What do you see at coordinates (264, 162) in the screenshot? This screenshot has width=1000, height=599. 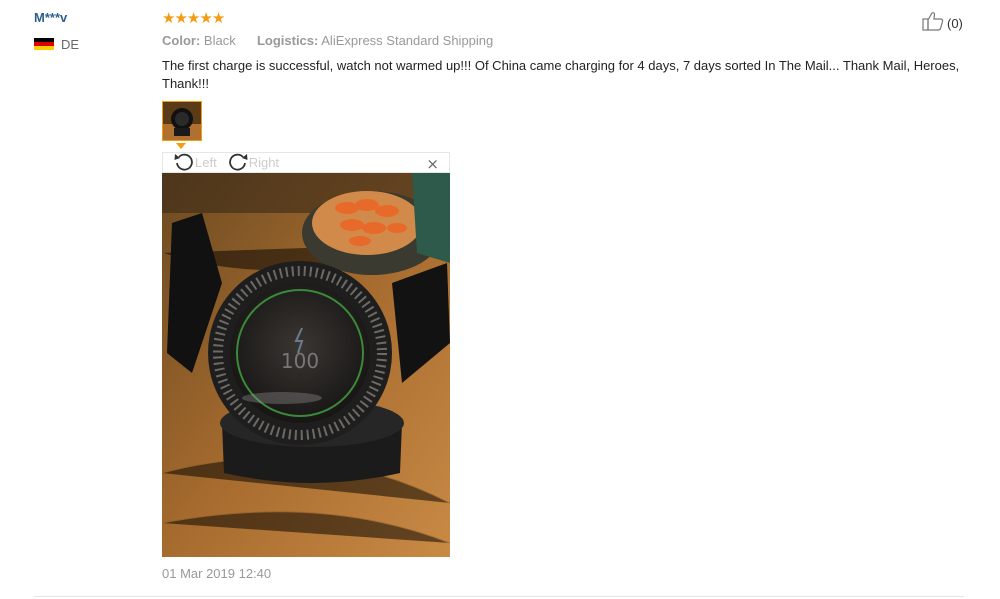 I see `rotate-right-label: Right` at bounding box center [264, 162].